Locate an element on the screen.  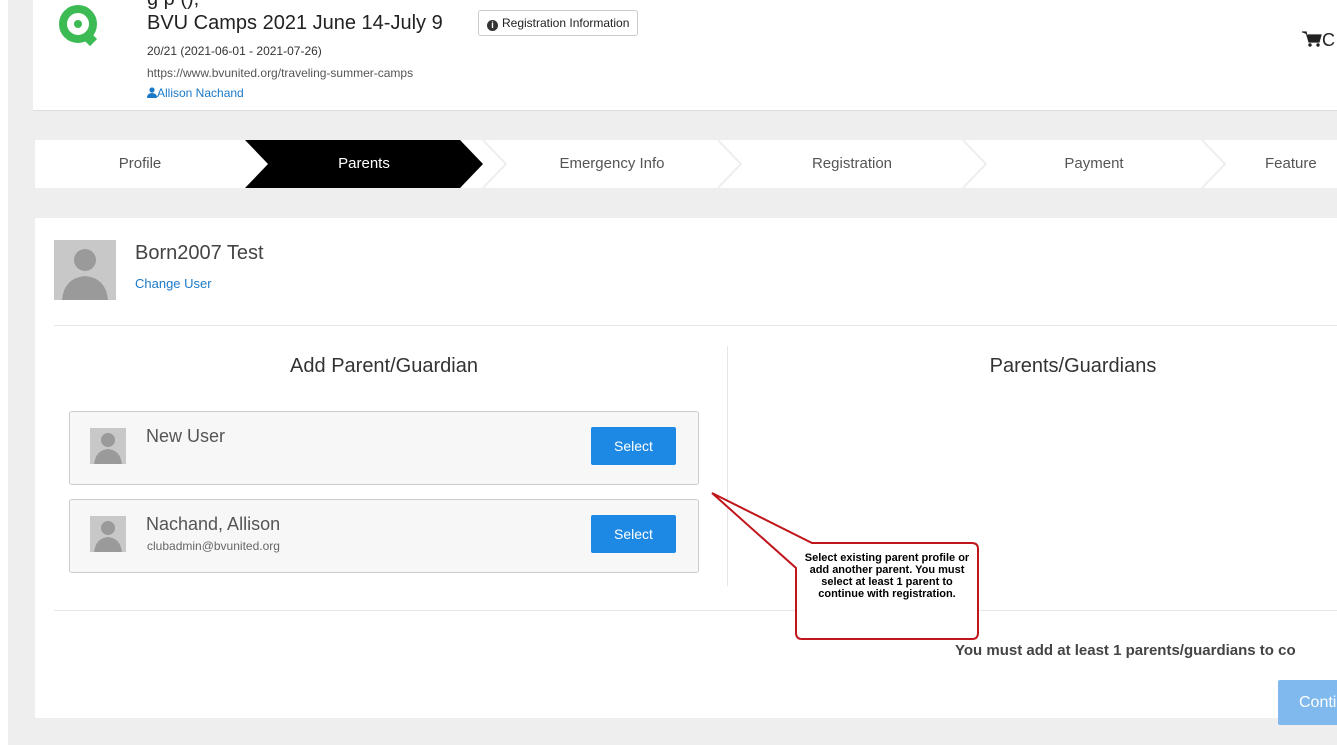
clipped-title: g p (), is located at coordinates (173, 5).